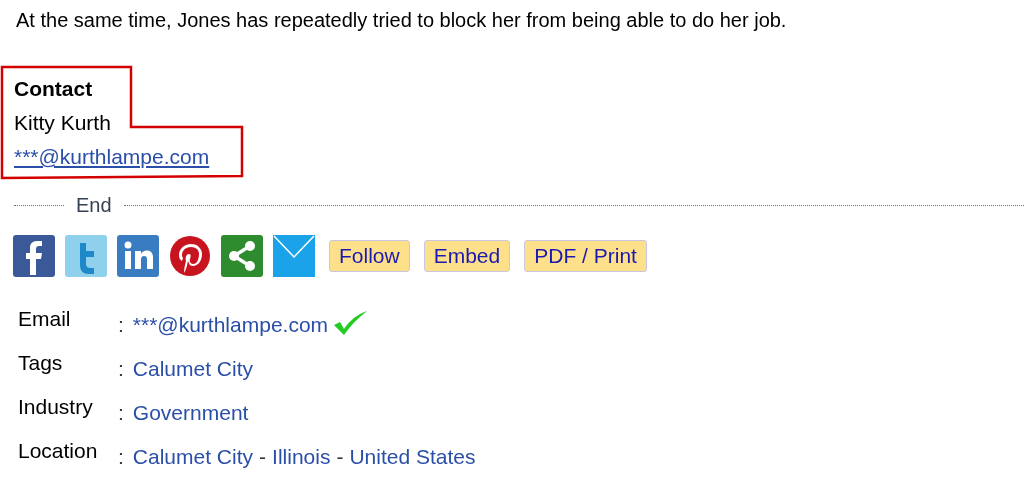 The width and height of the screenshot is (1024, 482). Describe the element at coordinates (53, 89) in the screenshot. I see `contact-heading: Contact` at that location.